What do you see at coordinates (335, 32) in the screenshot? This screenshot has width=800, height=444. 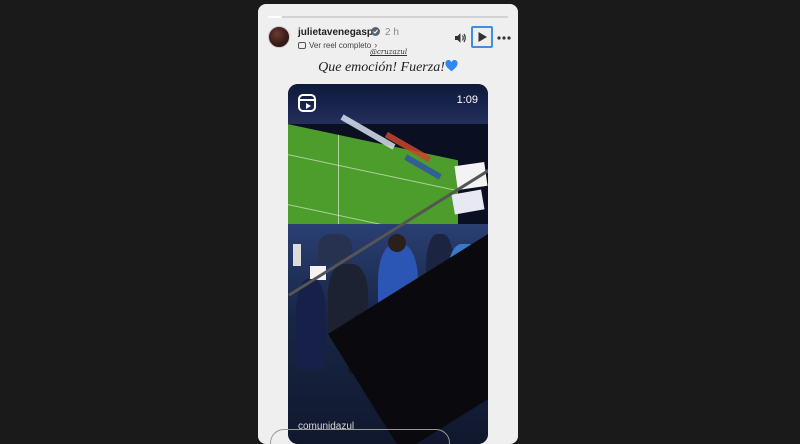 I see `username: julietavenegasp` at bounding box center [335, 32].